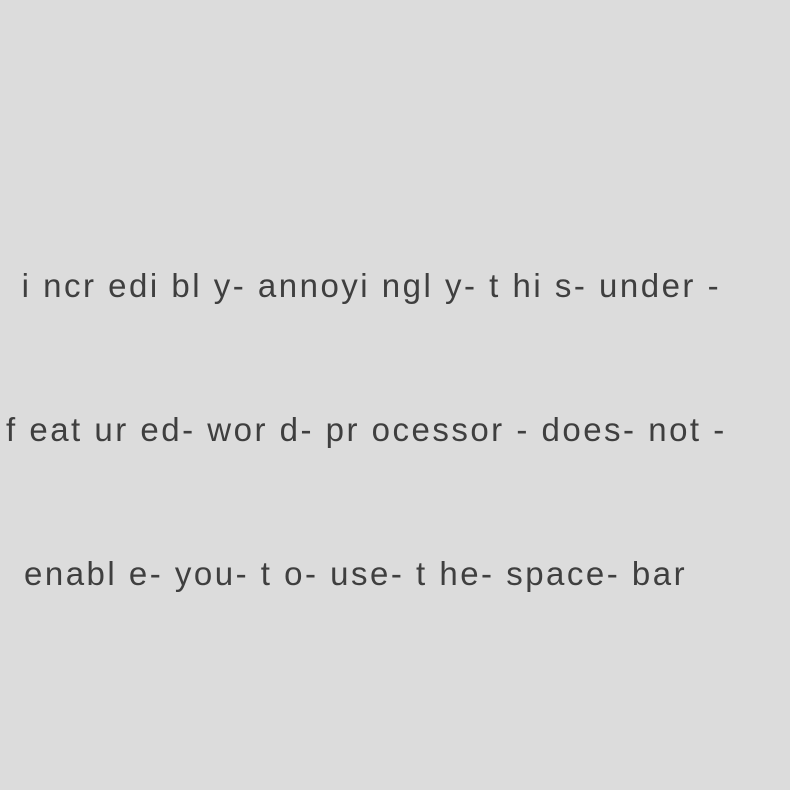 The width and height of the screenshot is (790, 790). Describe the element at coordinates (356, 573) in the screenshot. I see `text-line-3: enabl e- you- t o- use- t he- space- bar` at that location.